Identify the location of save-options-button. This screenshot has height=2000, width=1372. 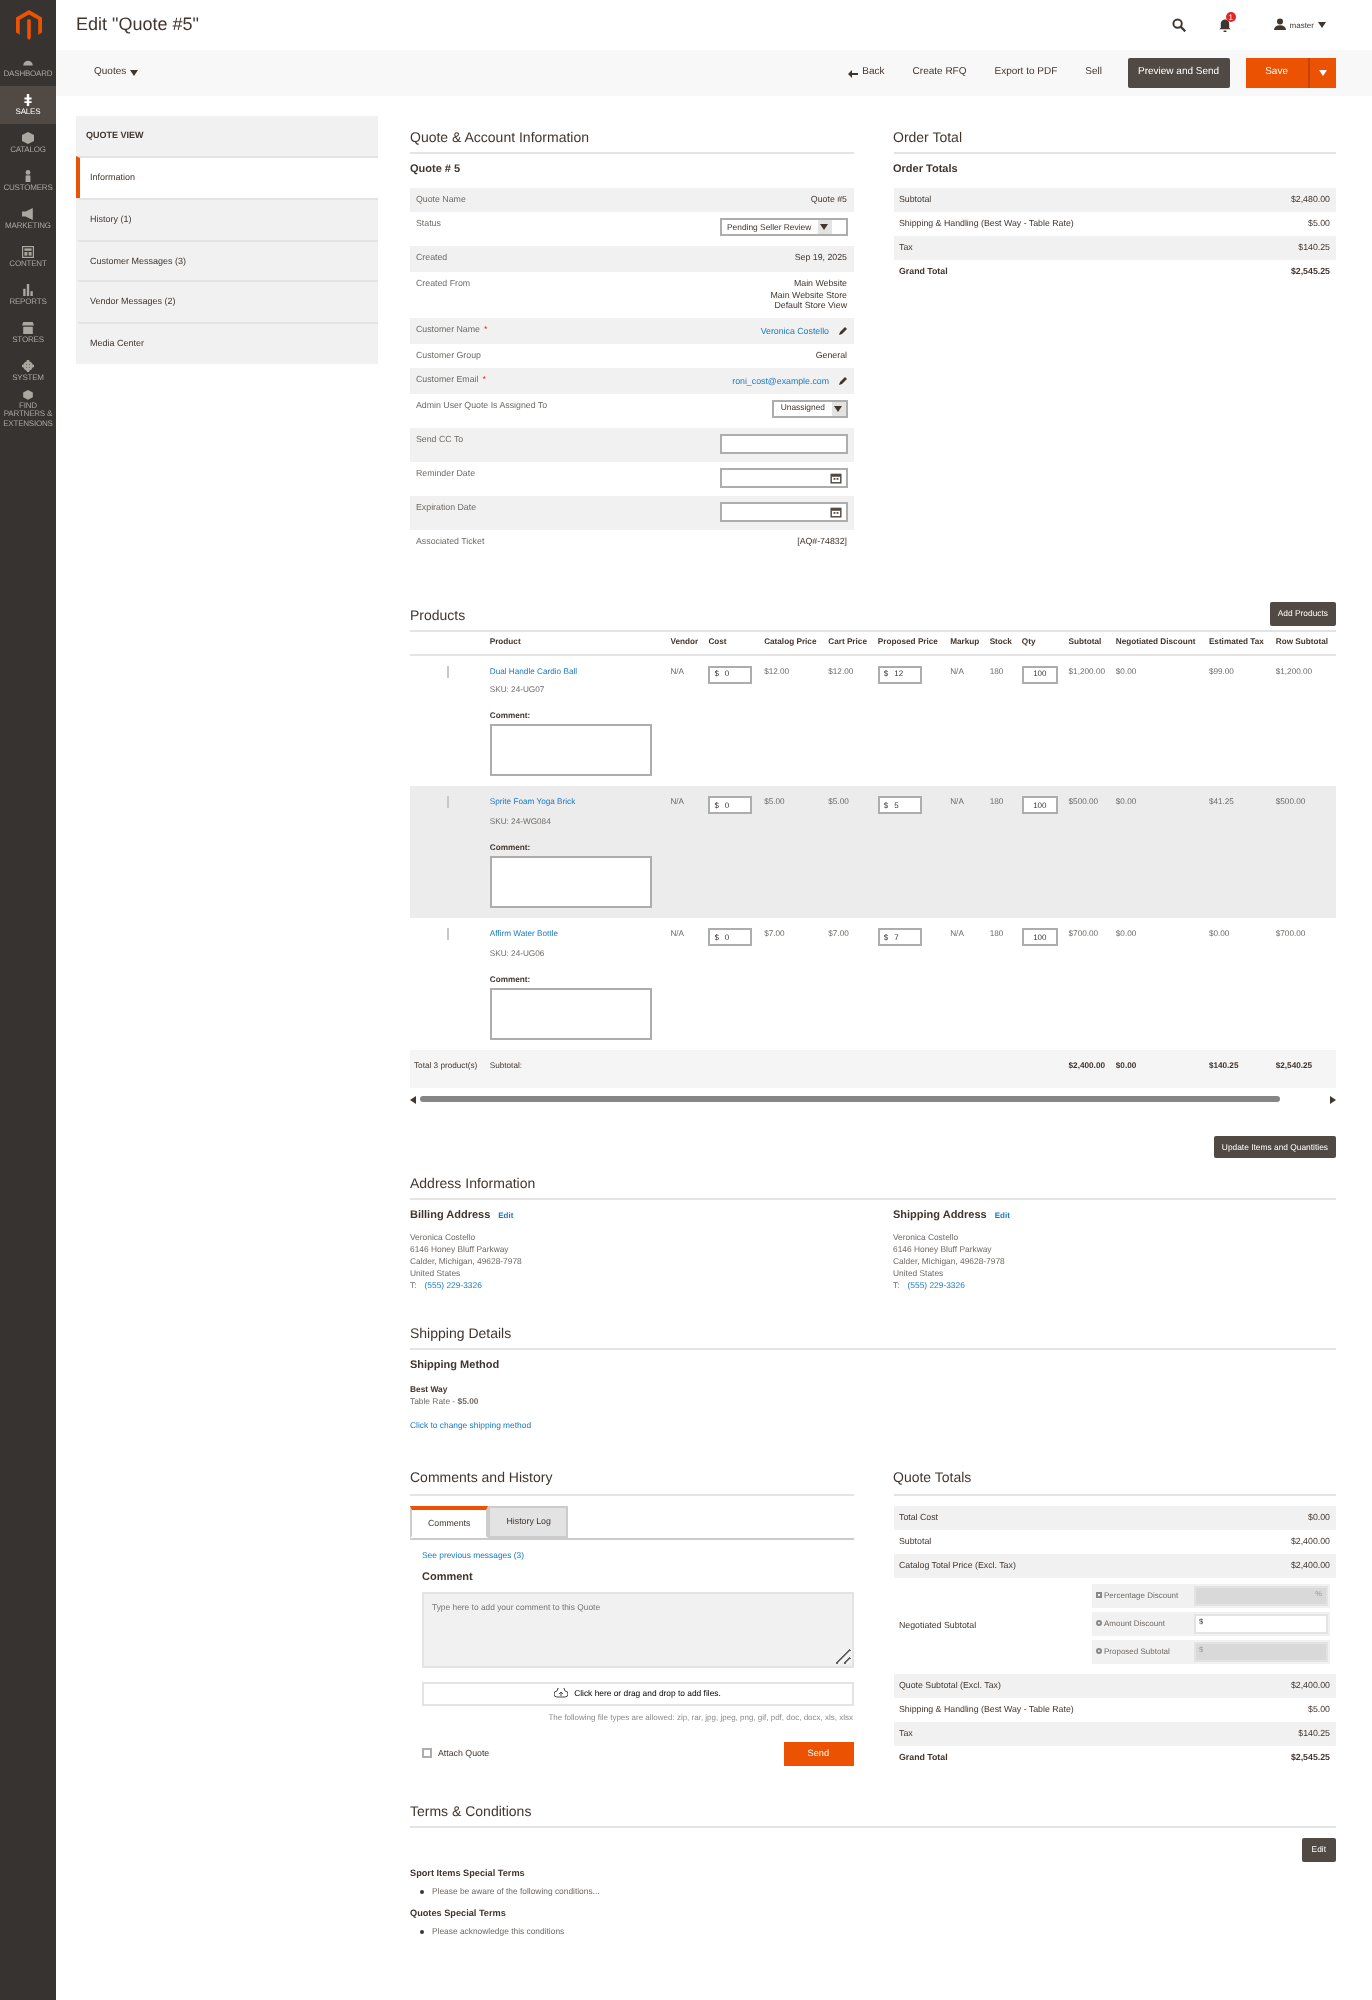
(1322, 73).